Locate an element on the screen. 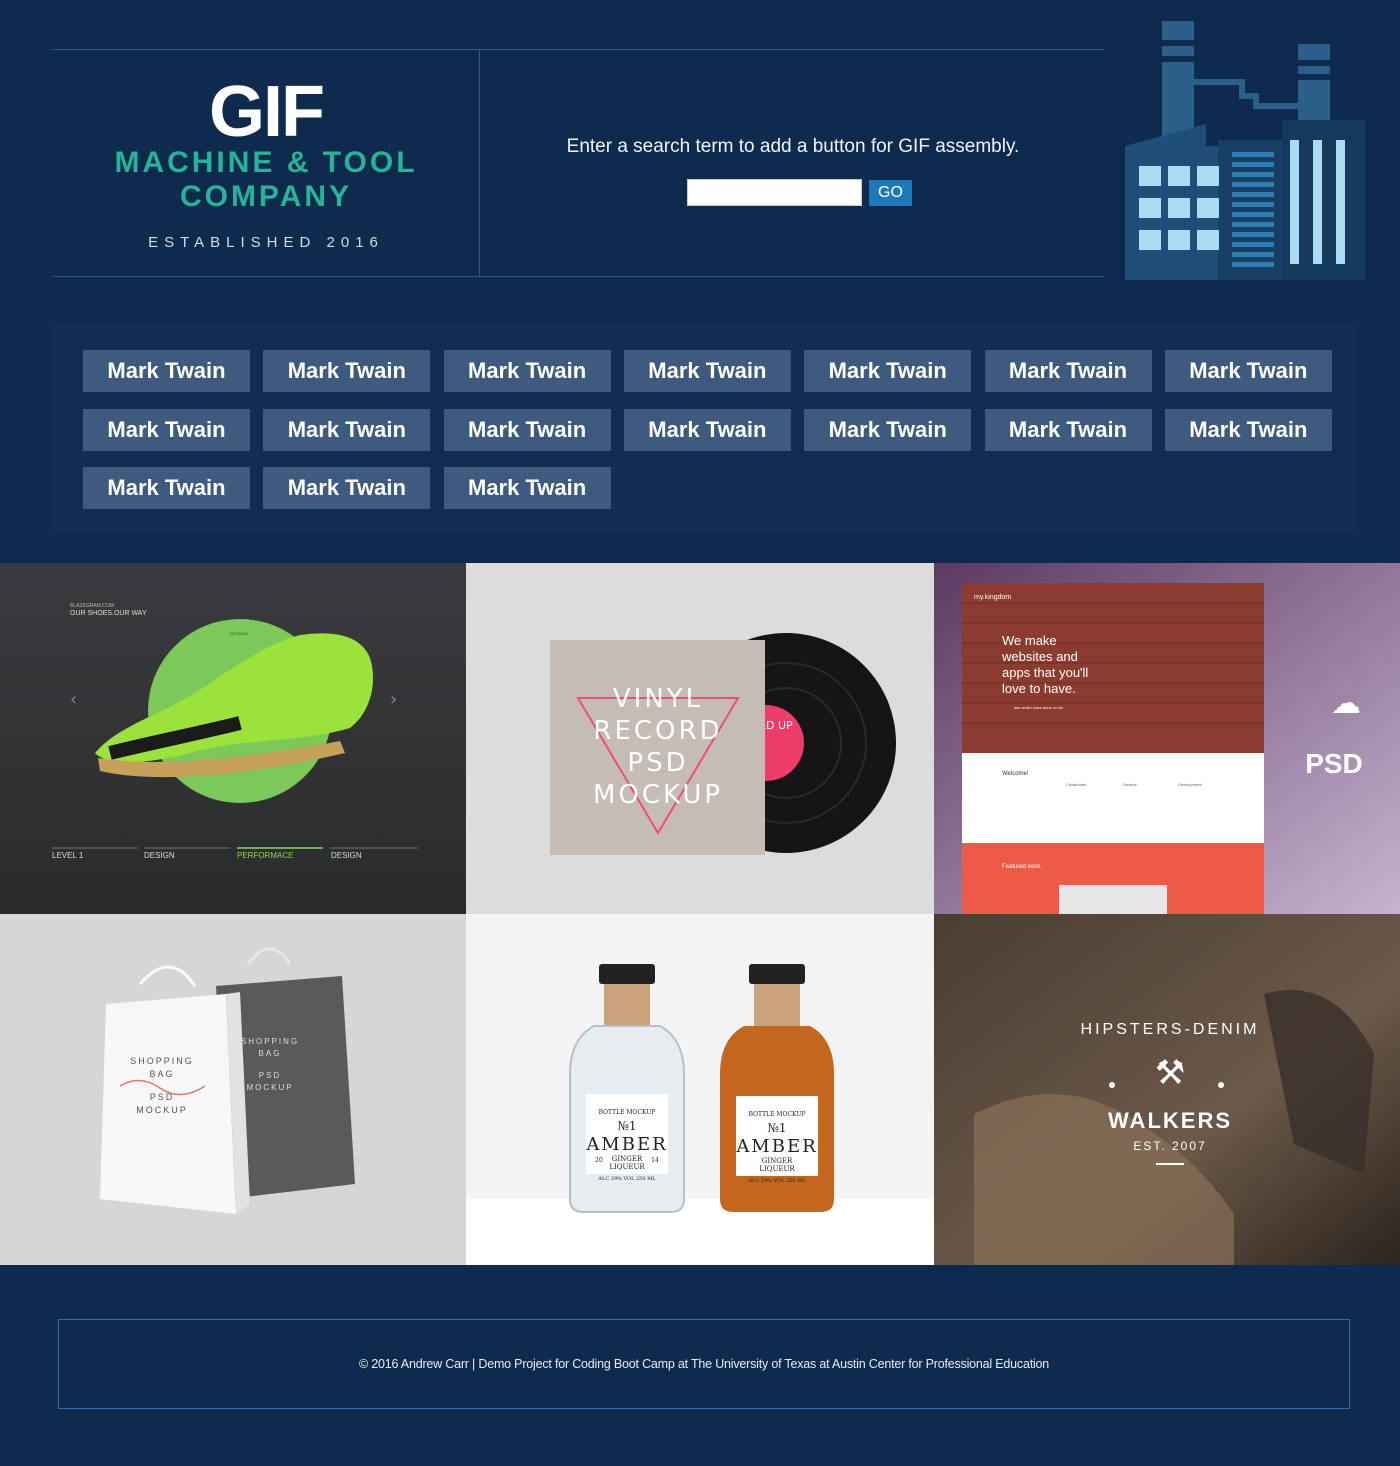  site-headline-3: apps that you'll is located at coordinates (1045, 672).